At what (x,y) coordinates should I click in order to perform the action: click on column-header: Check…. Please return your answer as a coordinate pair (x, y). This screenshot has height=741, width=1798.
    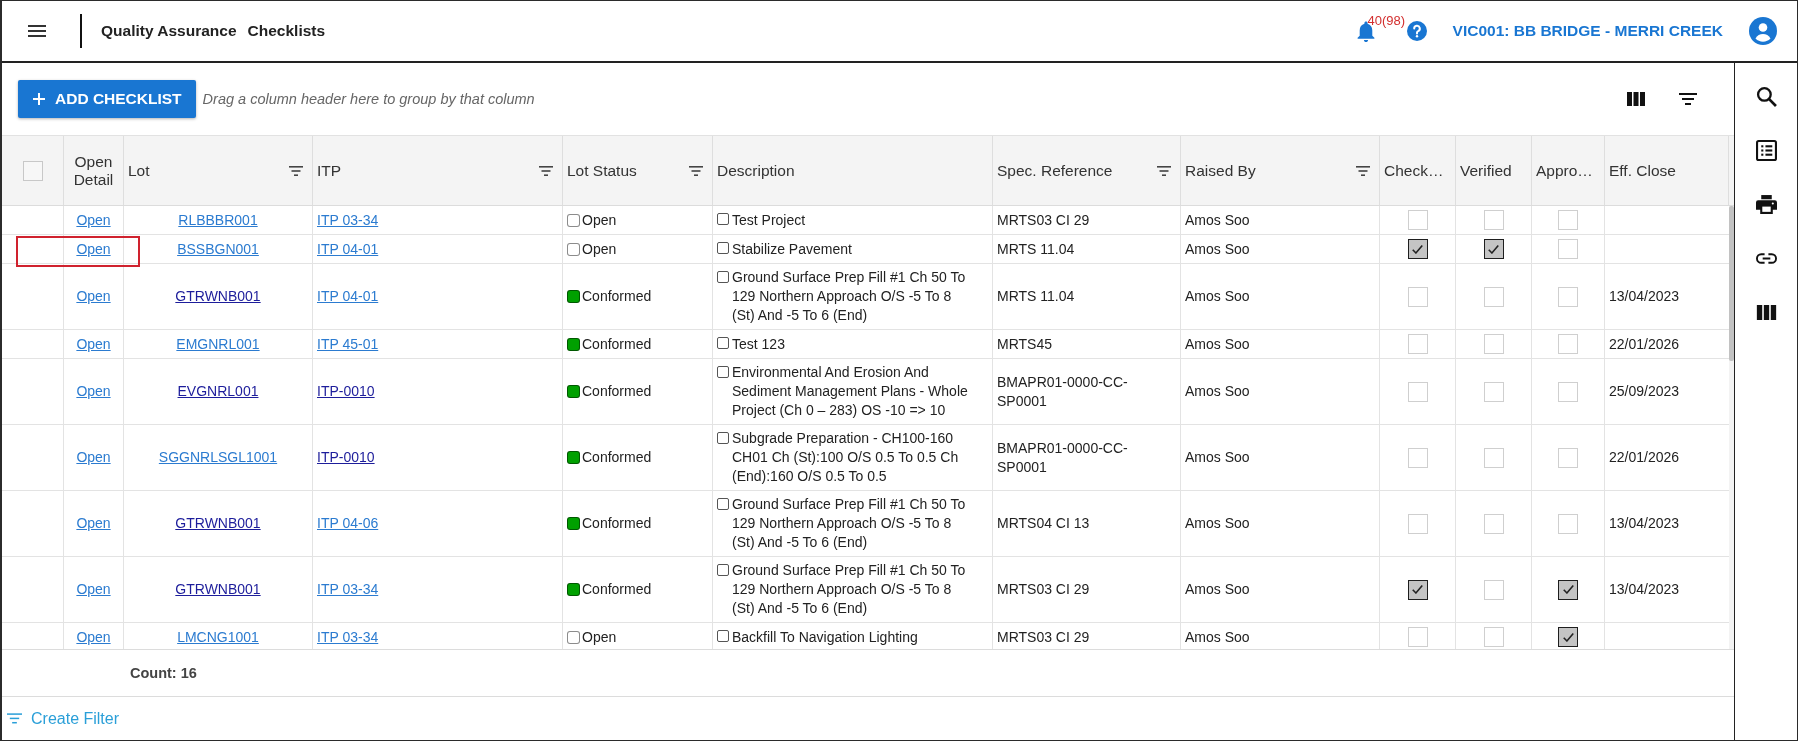
    Looking at the image, I should click on (1414, 170).